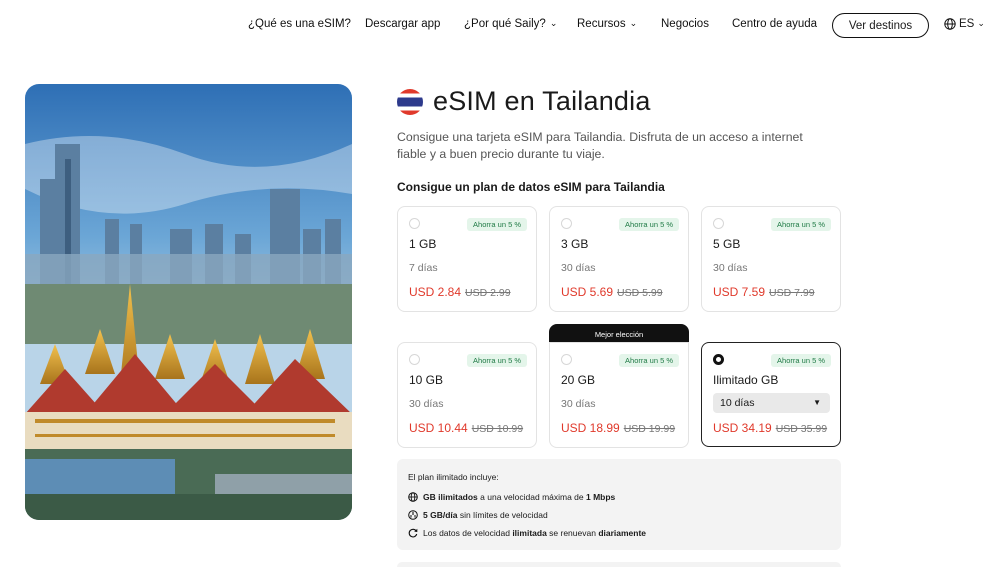 Image resolution: width=1000 pixels, height=567 pixels. I want to click on language-selector: ES ⌄, so click(964, 24).